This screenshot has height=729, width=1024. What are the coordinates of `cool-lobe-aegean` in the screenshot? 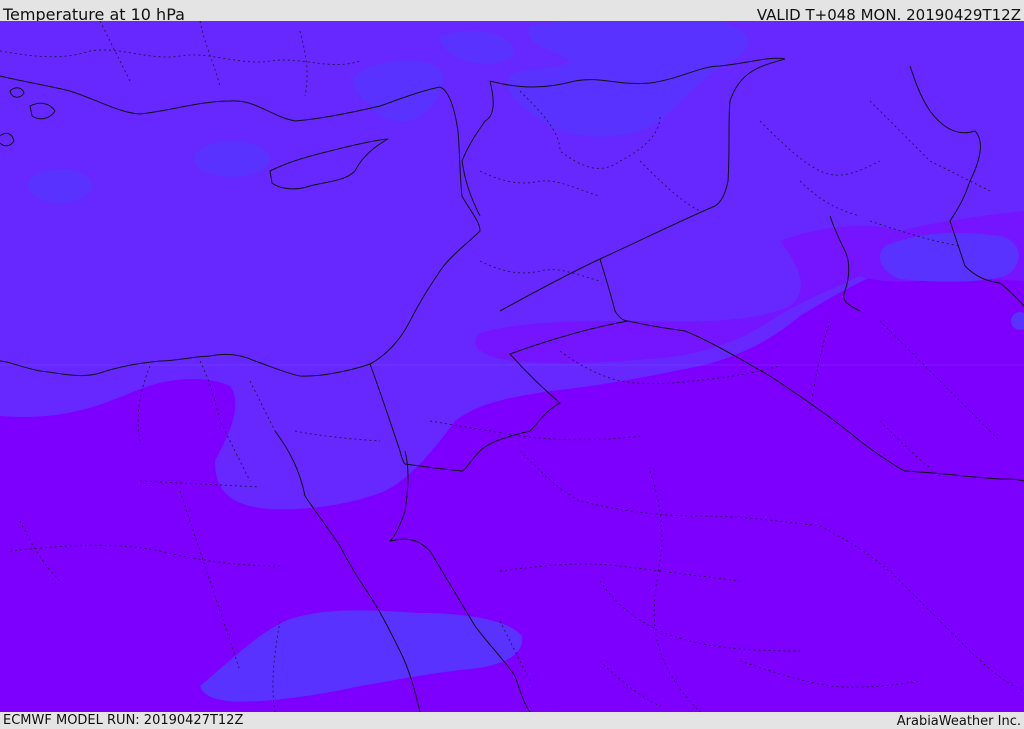 It's located at (60, 186).